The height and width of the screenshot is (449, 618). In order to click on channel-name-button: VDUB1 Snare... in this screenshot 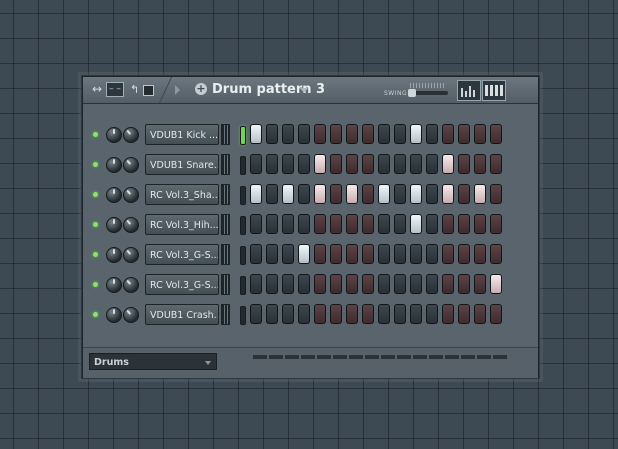, I will do `click(182, 164)`.